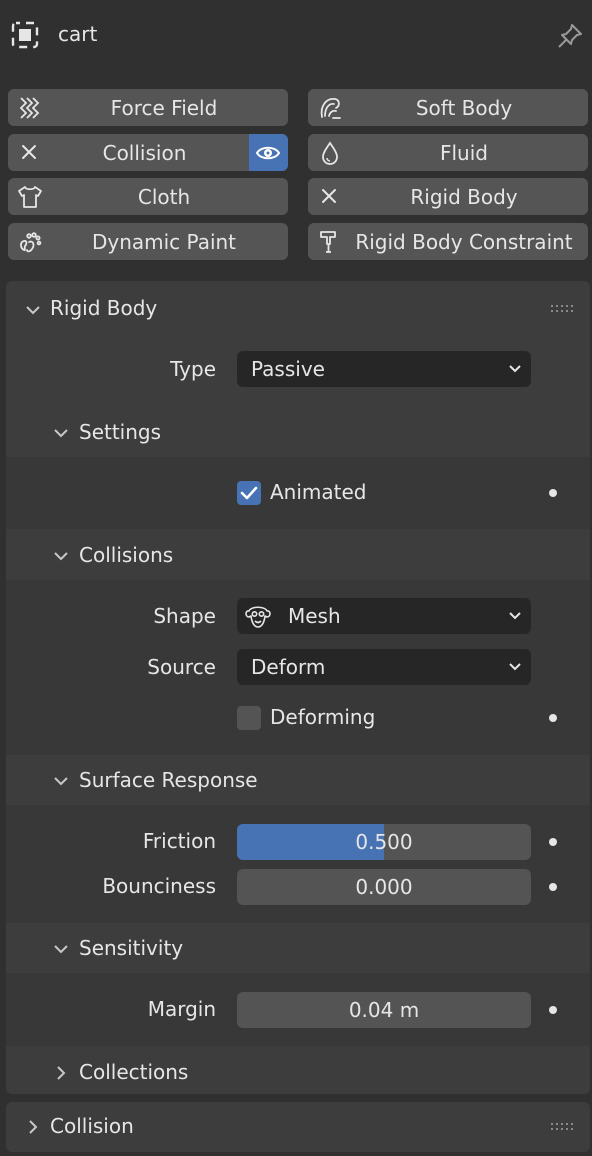 Image resolution: width=592 pixels, height=1156 pixels. I want to click on collisions-subpanel-header: Collisions, so click(298, 556).